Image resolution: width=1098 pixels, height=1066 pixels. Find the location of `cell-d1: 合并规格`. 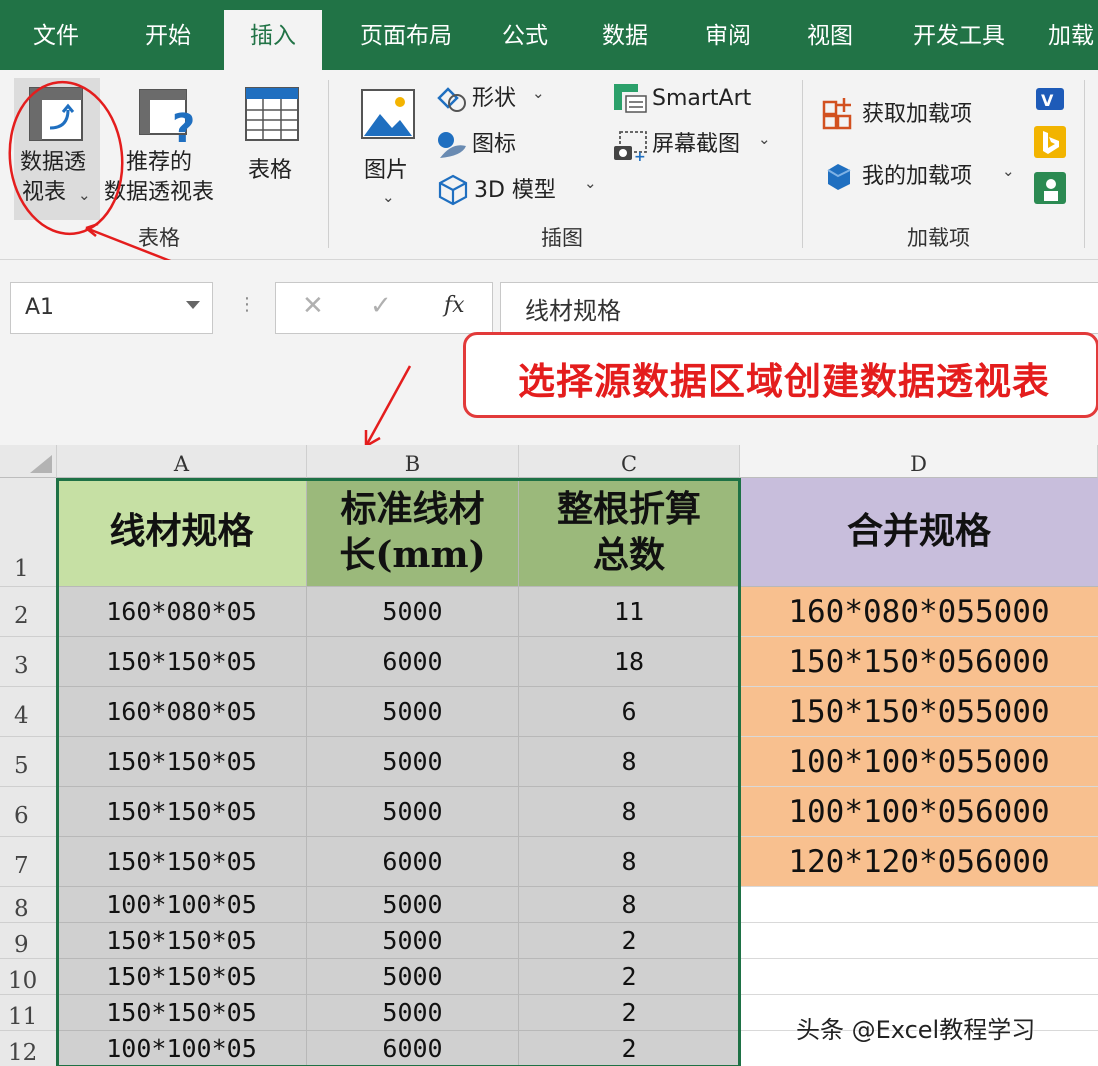

cell-d1: 合并规格 is located at coordinates (919, 532).